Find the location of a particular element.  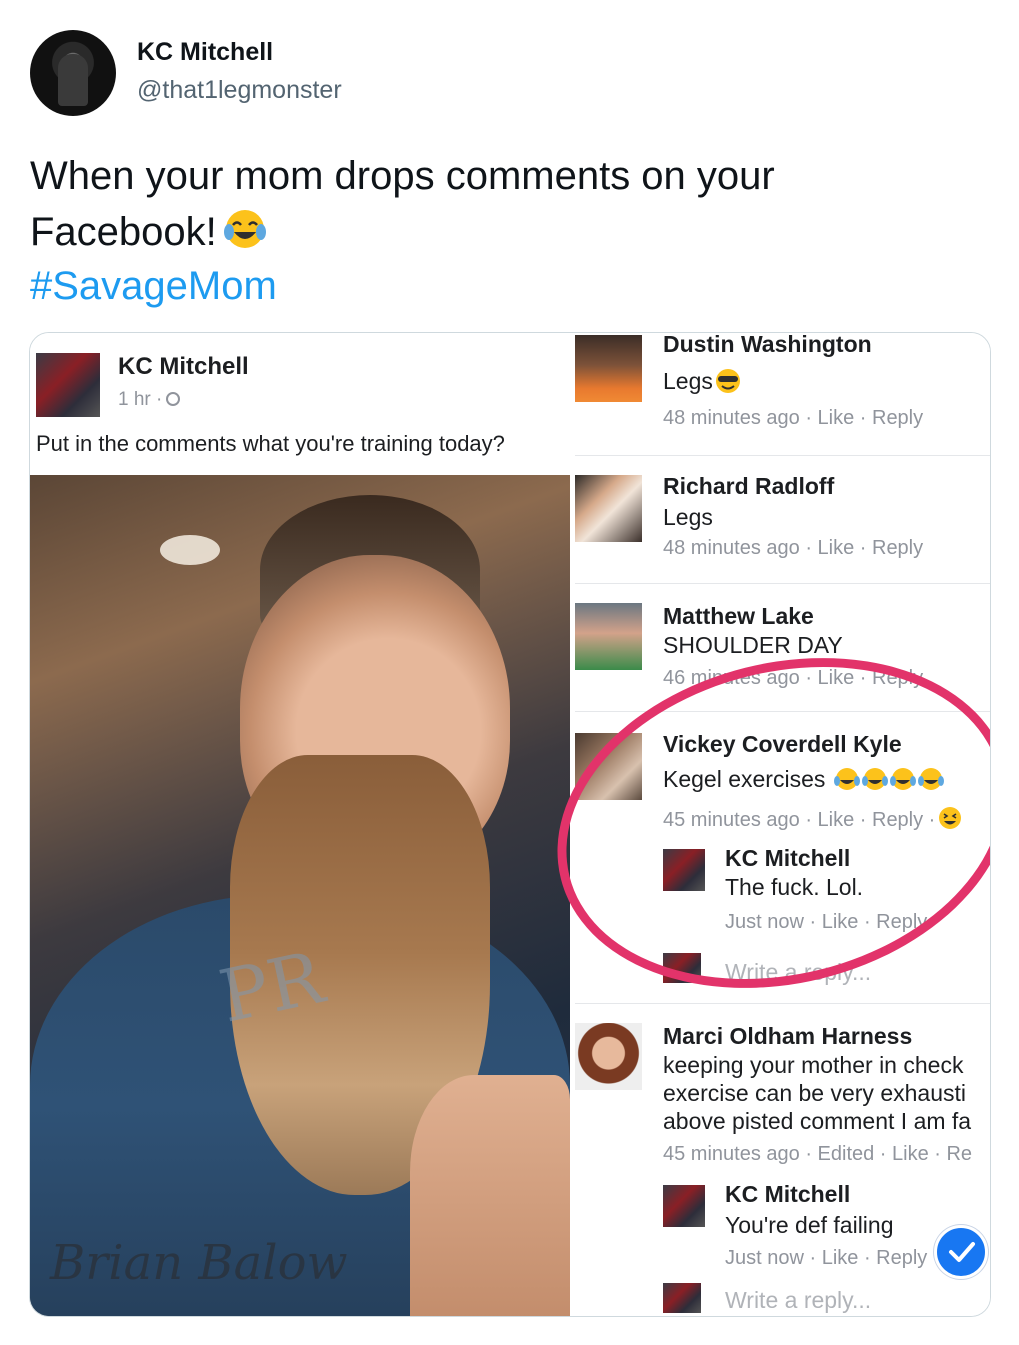

comment-meta: 45 minutes ago · Edited · Like · Re is located at coordinates (818, 1154).